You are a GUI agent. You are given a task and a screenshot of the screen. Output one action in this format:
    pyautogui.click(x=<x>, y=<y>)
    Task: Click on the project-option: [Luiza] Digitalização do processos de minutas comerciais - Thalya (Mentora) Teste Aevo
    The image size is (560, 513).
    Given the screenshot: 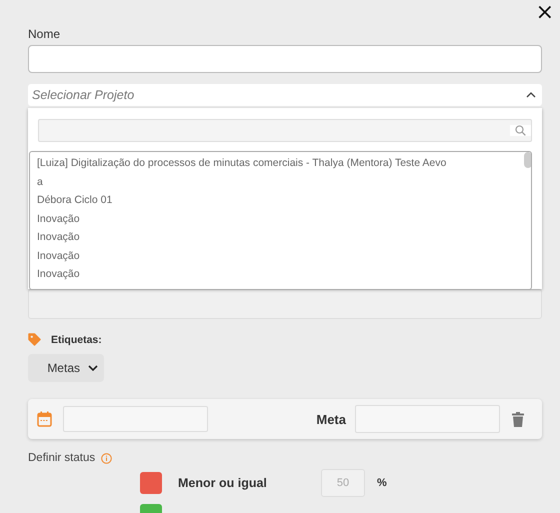 What is the action you would take?
    pyautogui.click(x=278, y=163)
    